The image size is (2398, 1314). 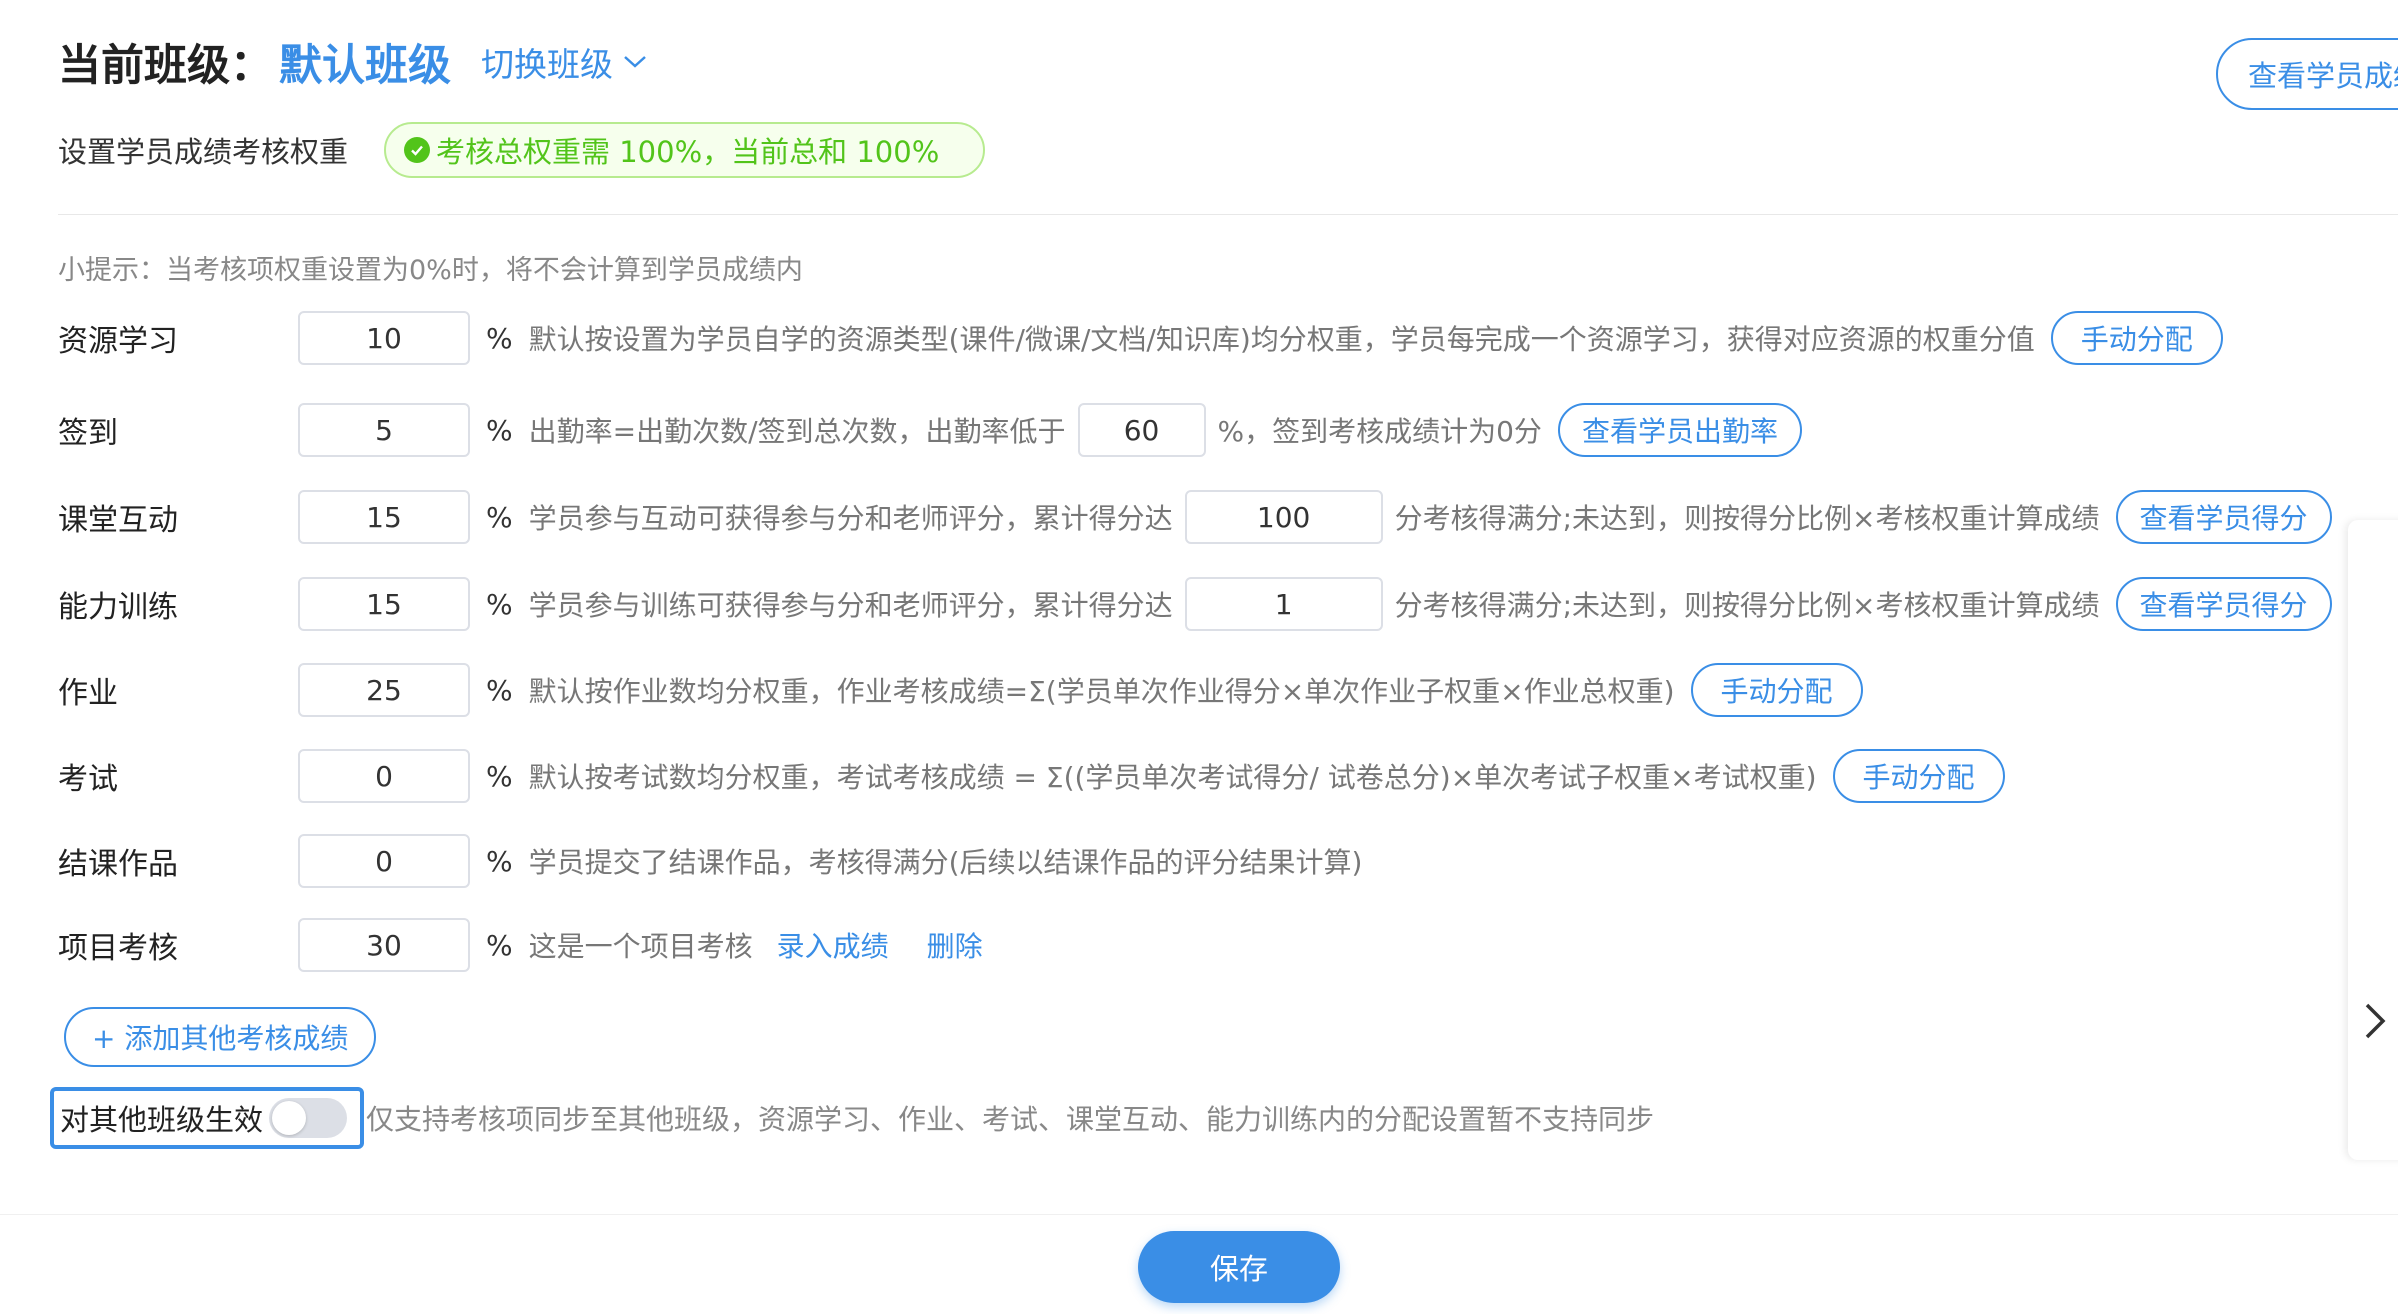 What do you see at coordinates (417, 150) in the screenshot?
I see `check-circle-icon` at bounding box center [417, 150].